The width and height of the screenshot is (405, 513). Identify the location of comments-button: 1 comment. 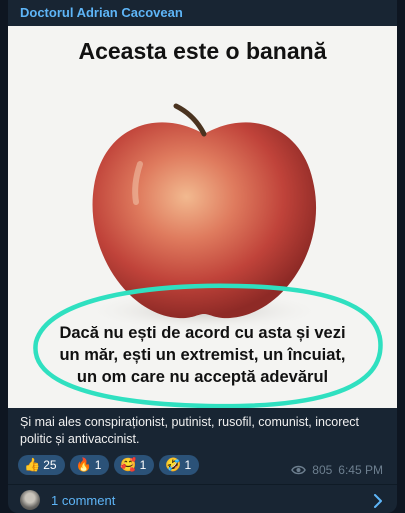
(202, 499).